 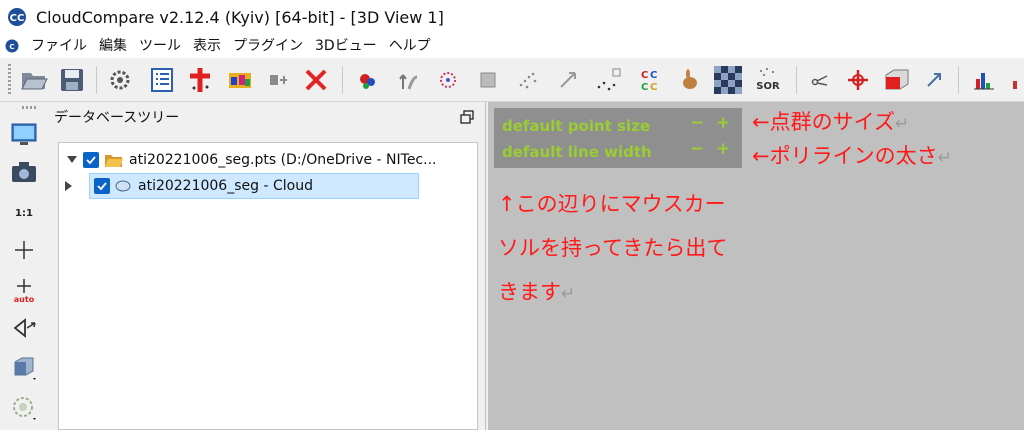 What do you see at coordinates (768, 80) in the screenshot?
I see `sor-filter-icon: SOR` at bounding box center [768, 80].